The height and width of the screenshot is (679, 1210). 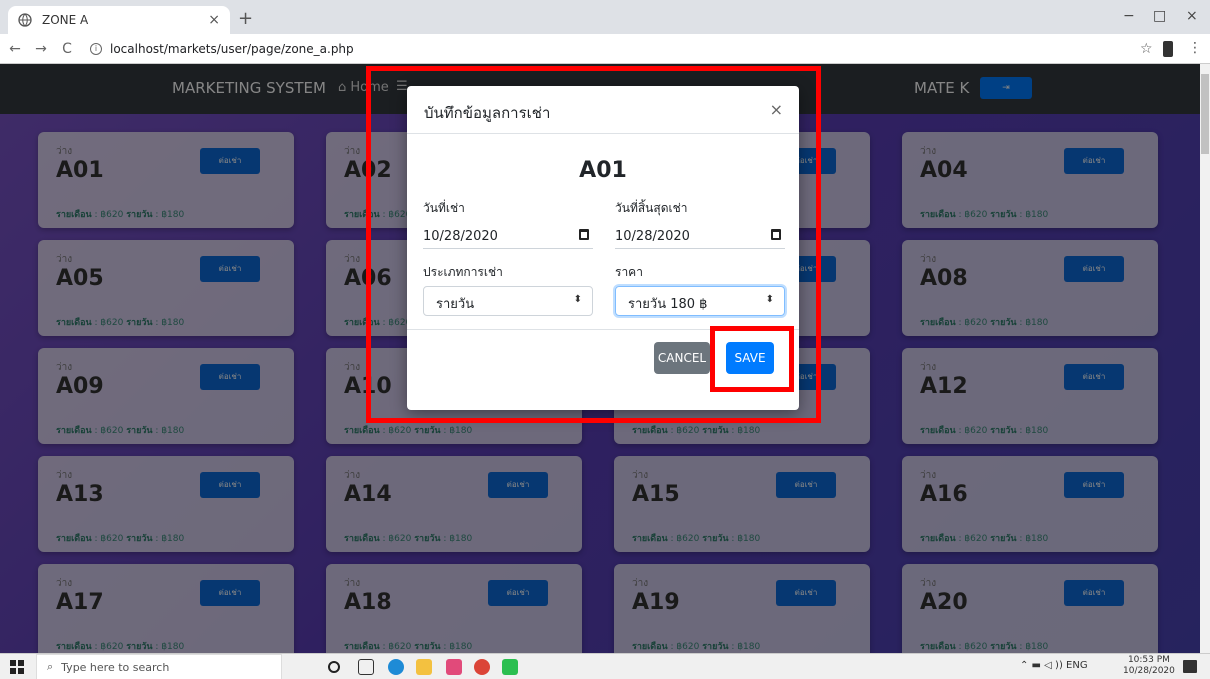 What do you see at coordinates (1192, 16) in the screenshot?
I see `window-close-button: ×` at bounding box center [1192, 16].